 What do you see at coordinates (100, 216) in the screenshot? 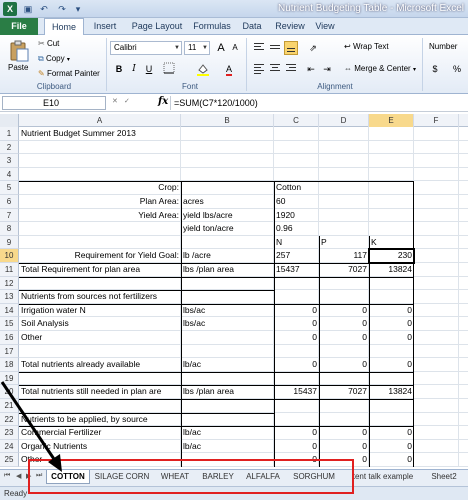
I see `cell-a7: Yield Area:` at bounding box center [100, 216].